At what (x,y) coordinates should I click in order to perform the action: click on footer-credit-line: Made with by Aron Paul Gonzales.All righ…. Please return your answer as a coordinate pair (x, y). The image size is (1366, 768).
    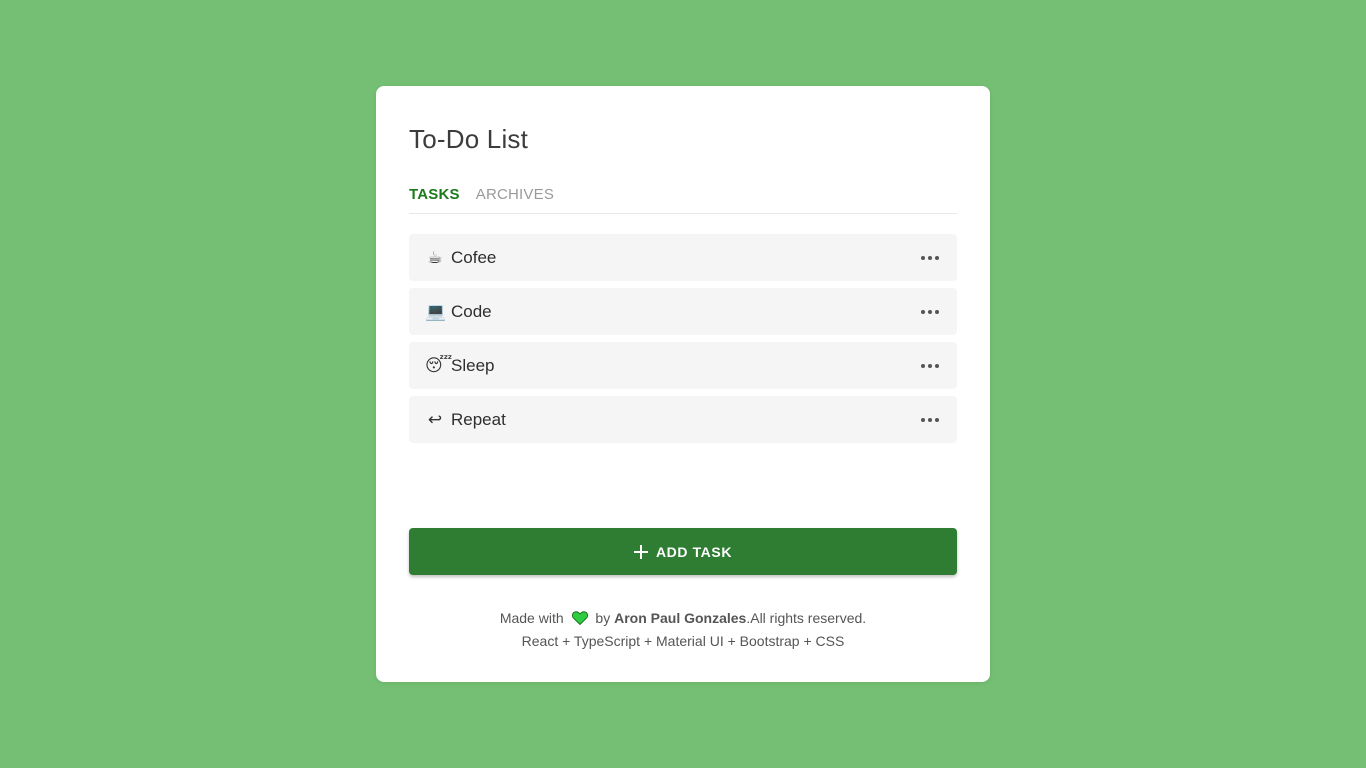
    Looking at the image, I should click on (683, 619).